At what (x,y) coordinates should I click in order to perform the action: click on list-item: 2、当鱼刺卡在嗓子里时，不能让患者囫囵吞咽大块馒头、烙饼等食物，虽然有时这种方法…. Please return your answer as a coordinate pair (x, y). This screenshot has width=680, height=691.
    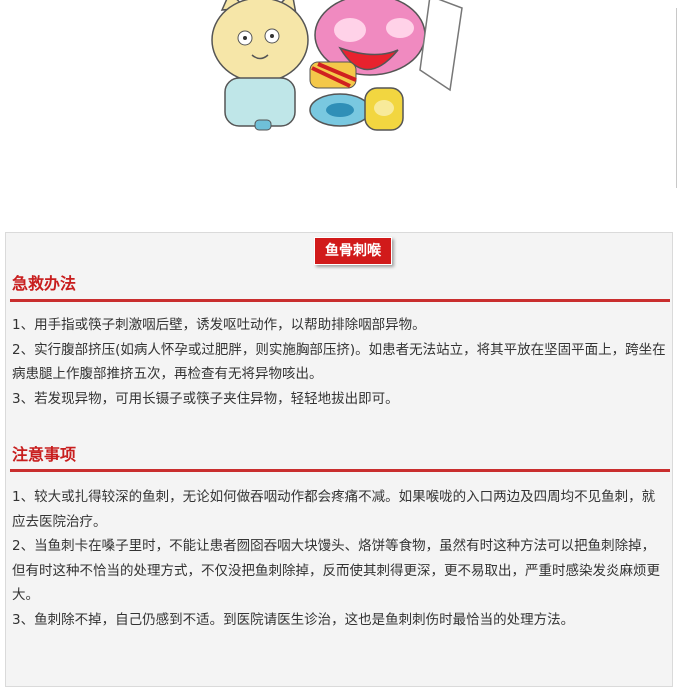
    Looking at the image, I should click on (336, 570).